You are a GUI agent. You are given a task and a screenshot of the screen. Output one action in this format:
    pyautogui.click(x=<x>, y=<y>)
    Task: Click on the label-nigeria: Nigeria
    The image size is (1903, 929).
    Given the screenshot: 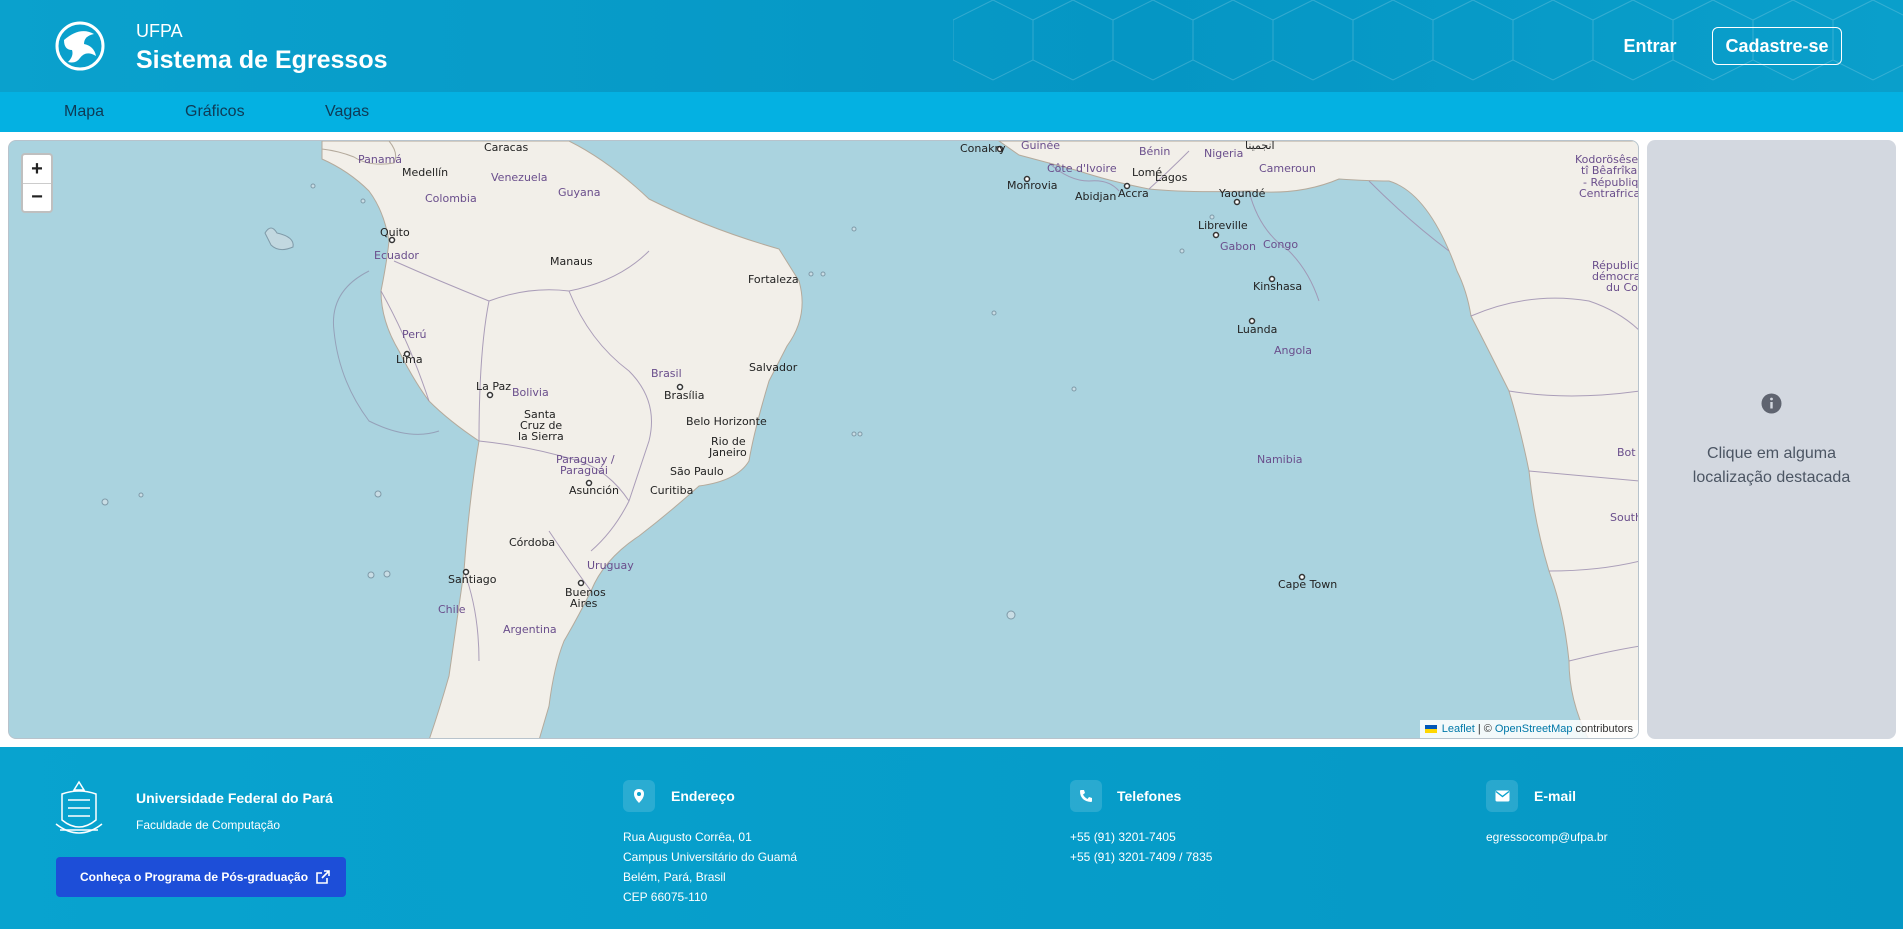 What is the action you would take?
    pyautogui.click(x=1223, y=153)
    